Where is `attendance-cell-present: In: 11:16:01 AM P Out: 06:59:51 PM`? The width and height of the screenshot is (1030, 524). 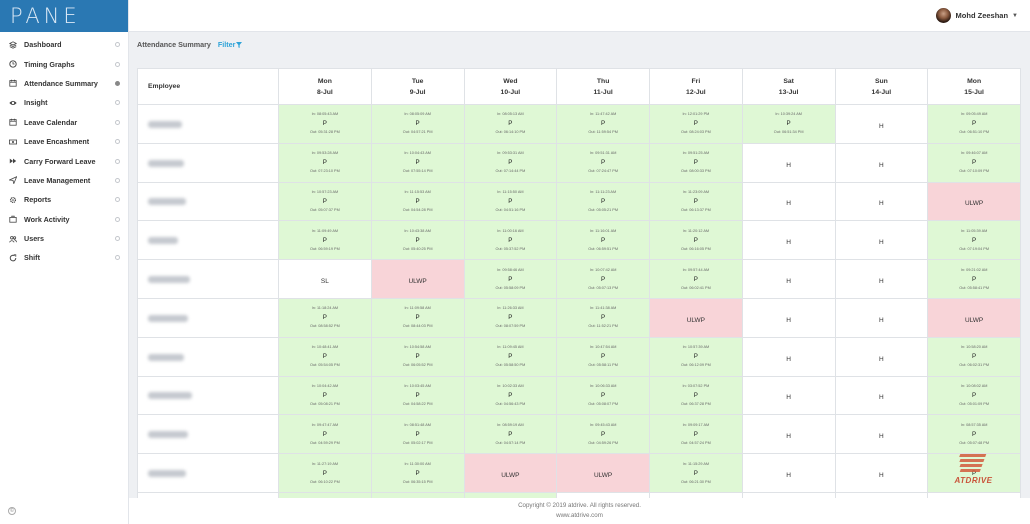
attendance-cell-present: In: 11:16:01 AM P Out: 06:59:51 PM is located at coordinates (603, 240).